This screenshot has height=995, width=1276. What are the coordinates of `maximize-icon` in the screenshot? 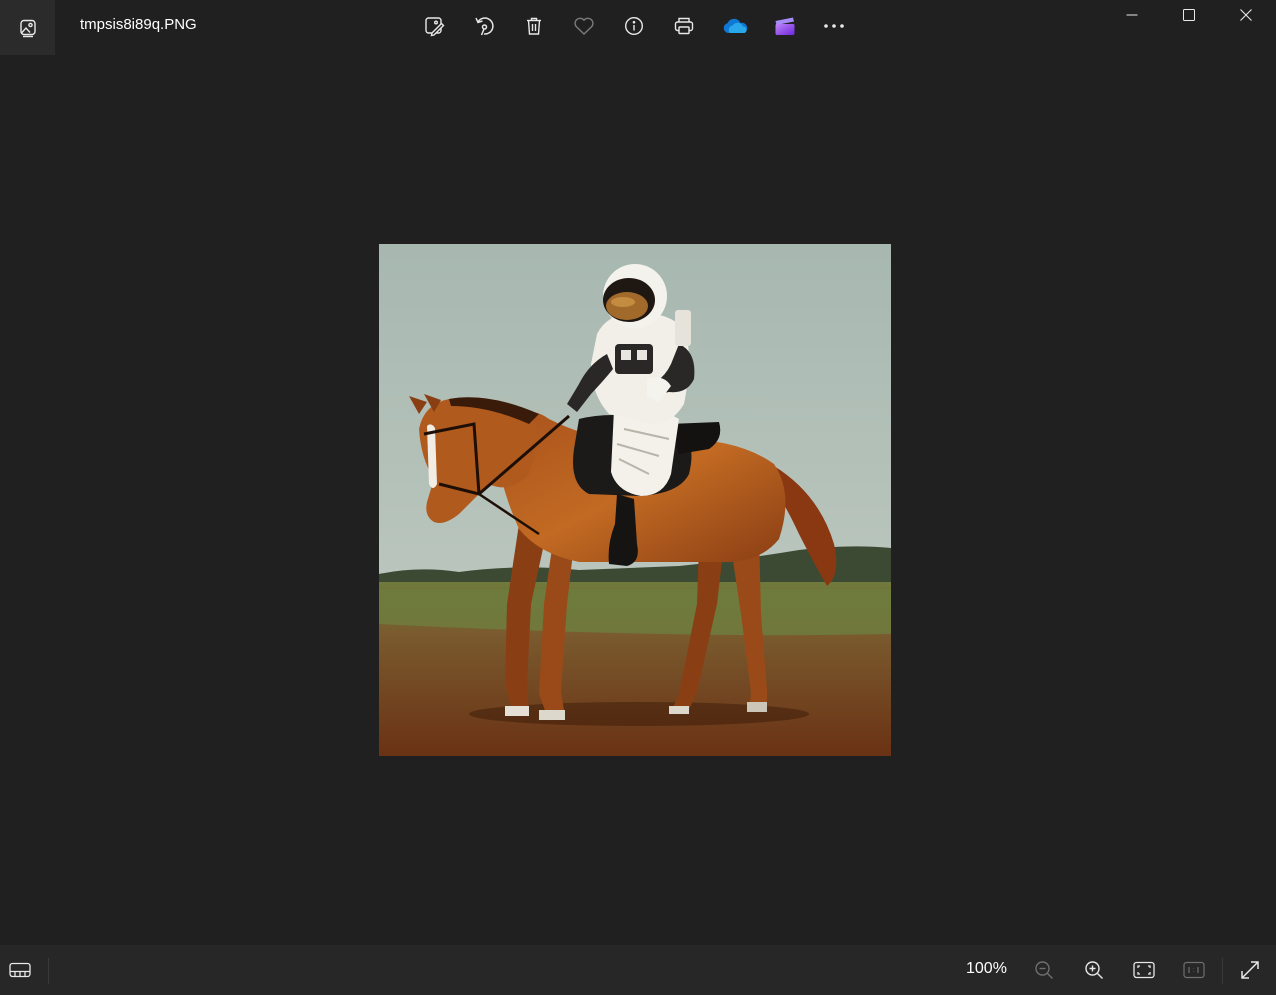 It's located at (1189, 15).